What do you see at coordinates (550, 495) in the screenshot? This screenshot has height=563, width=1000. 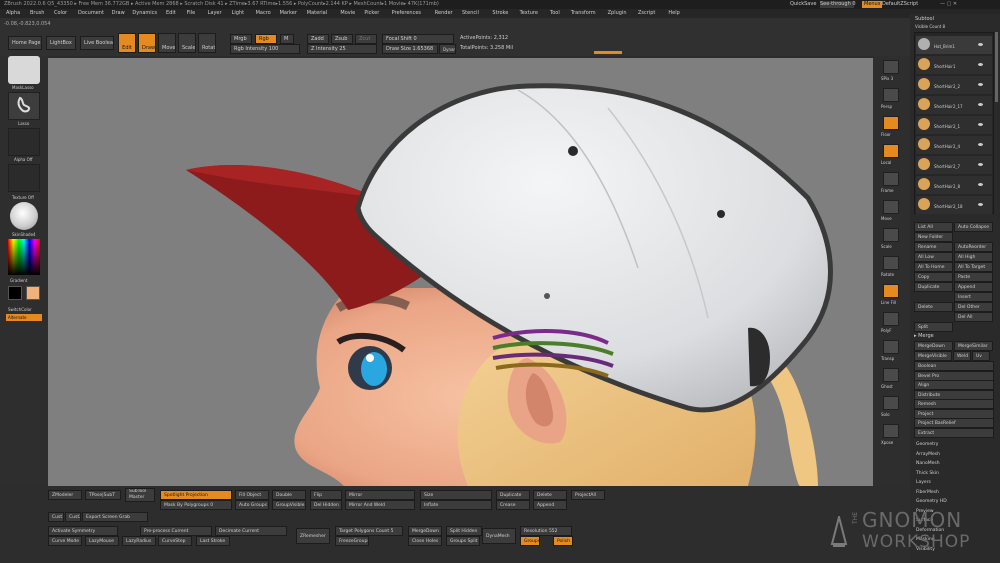 I see `bottom-delete-button: Delete` at bounding box center [550, 495].